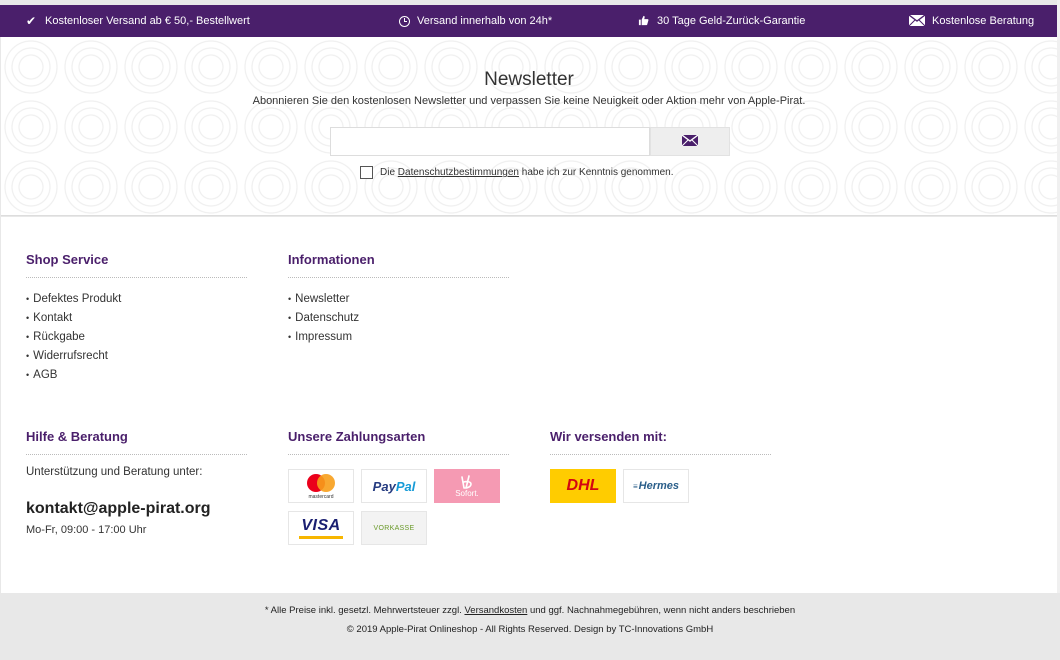  Describe the element at coordinates (114, 472) in the screenshot. I see `help-text: Unterstützung und Beratung unter:` at that location.